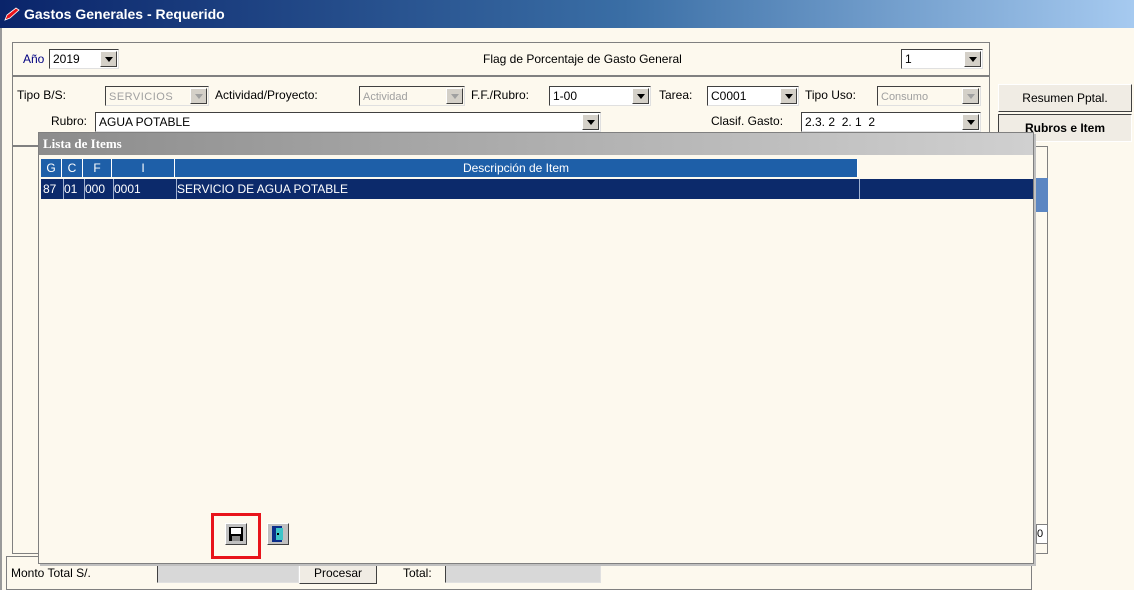  I want to click on monto-total-field, so click(228, 573).